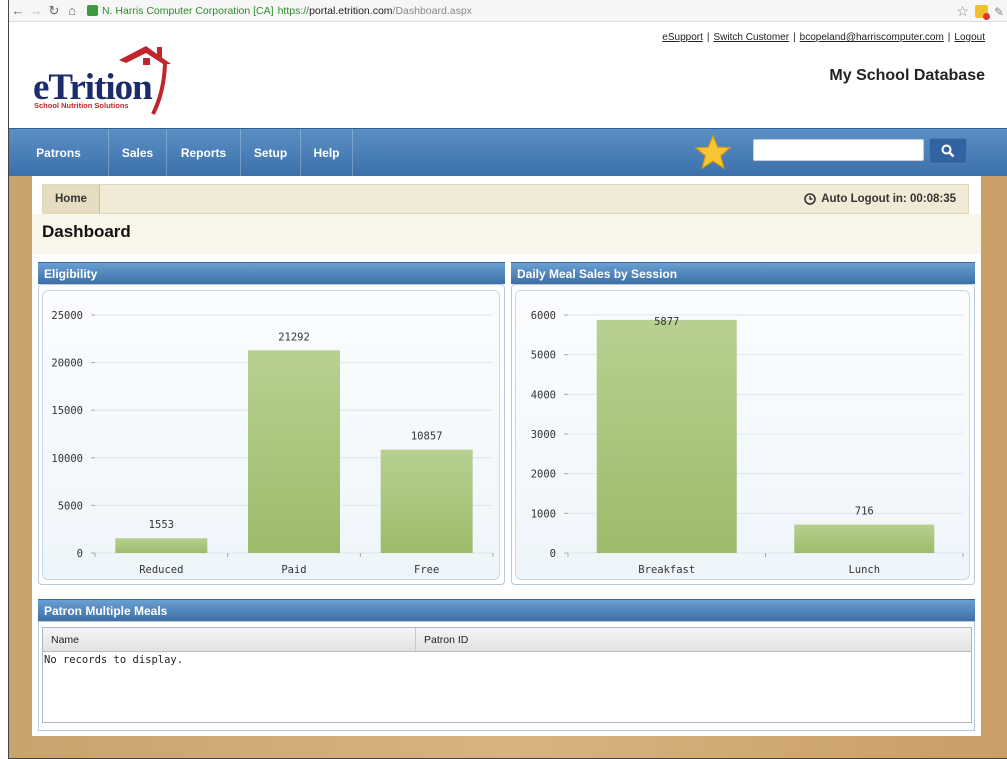  I want to click on patron-multiple-meals-title: Patron Multiple Meals, so click(506, 610).